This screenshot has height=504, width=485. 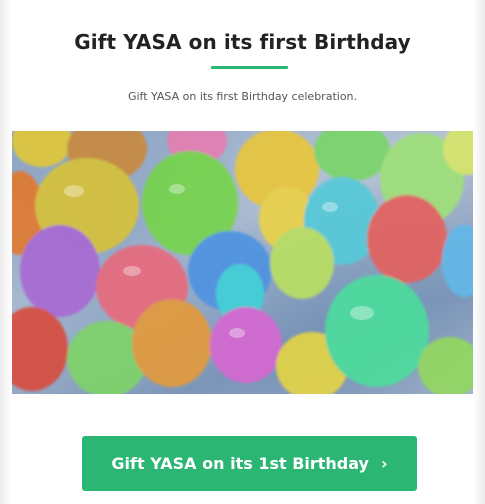 I want to click on gift-birthday-button: Gift YASA on its 1st Birthday ›, so click(x=249, y=463).